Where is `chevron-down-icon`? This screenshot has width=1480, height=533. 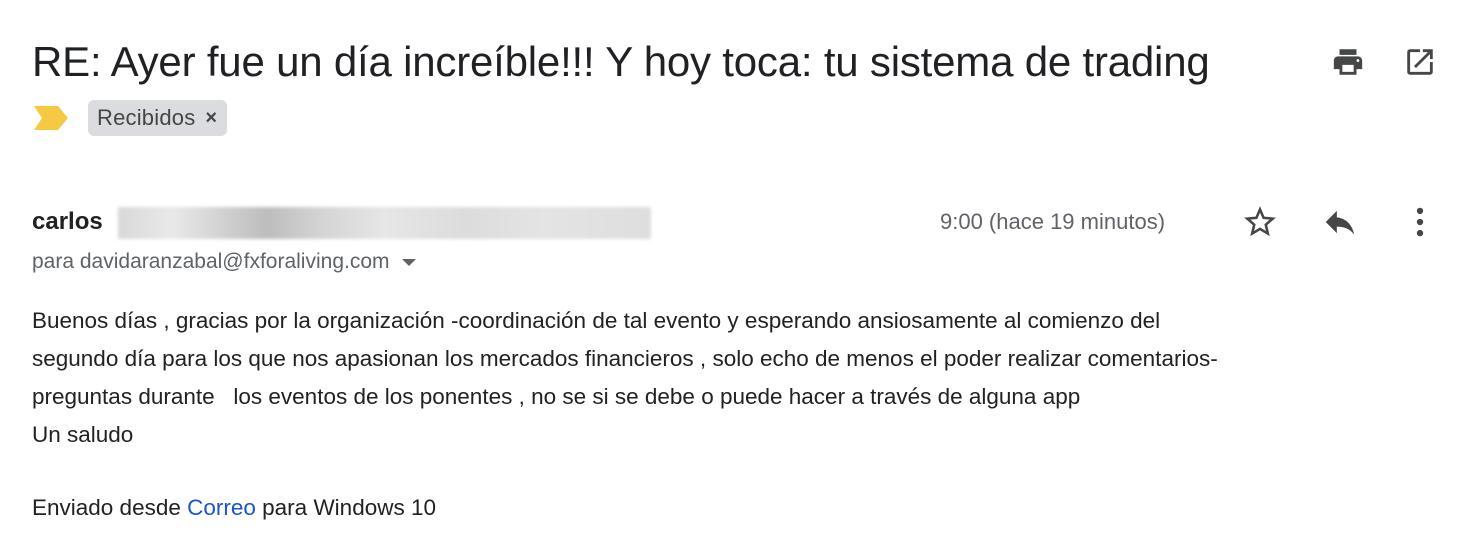
chevron-down-icon is located at coordinates (408, 262).